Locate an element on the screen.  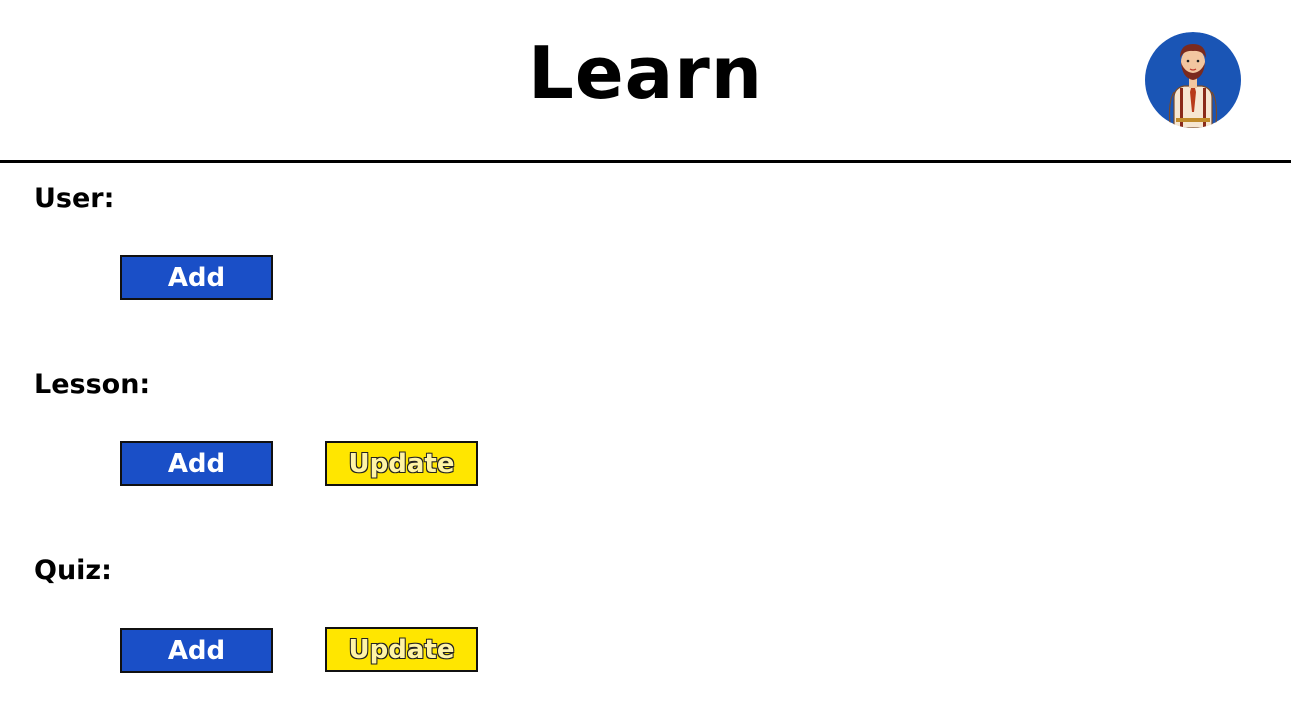
user-add-button: Add is located at coordinates (196, 277).